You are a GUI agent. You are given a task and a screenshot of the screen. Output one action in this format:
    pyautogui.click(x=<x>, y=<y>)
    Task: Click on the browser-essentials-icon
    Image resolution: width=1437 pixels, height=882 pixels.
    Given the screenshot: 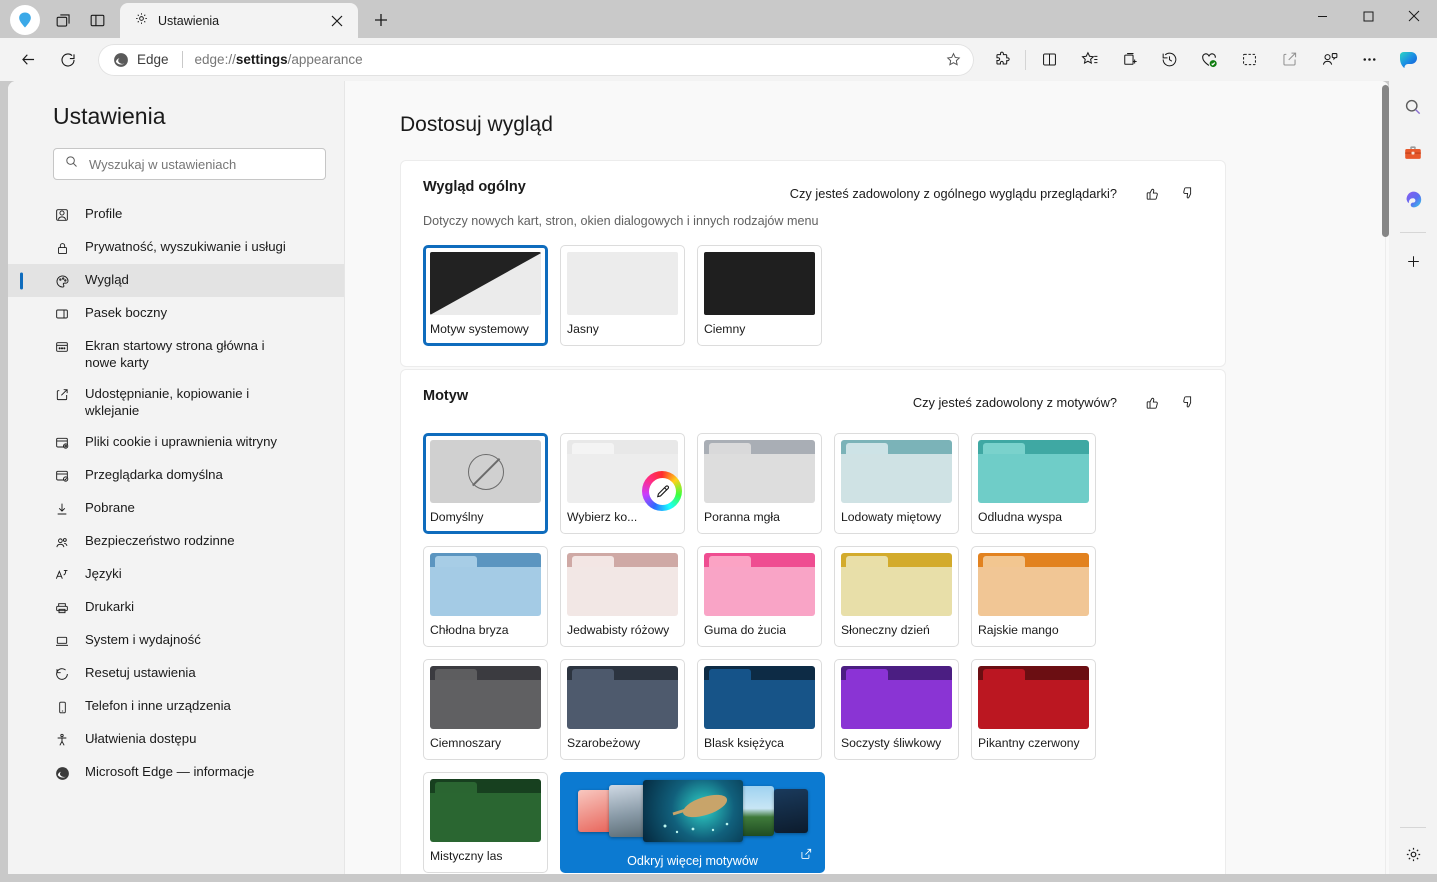 What is the action you would take?
    pyautogui.click(x=1209, y=60)
    